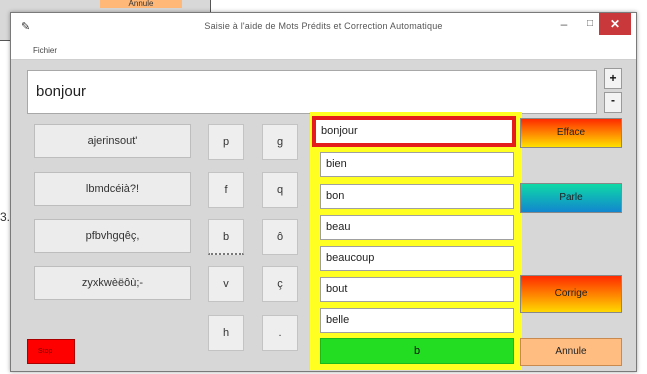 The image size is (647, 374). I want to click on text-display-value: bonjour, so click(61, 91).